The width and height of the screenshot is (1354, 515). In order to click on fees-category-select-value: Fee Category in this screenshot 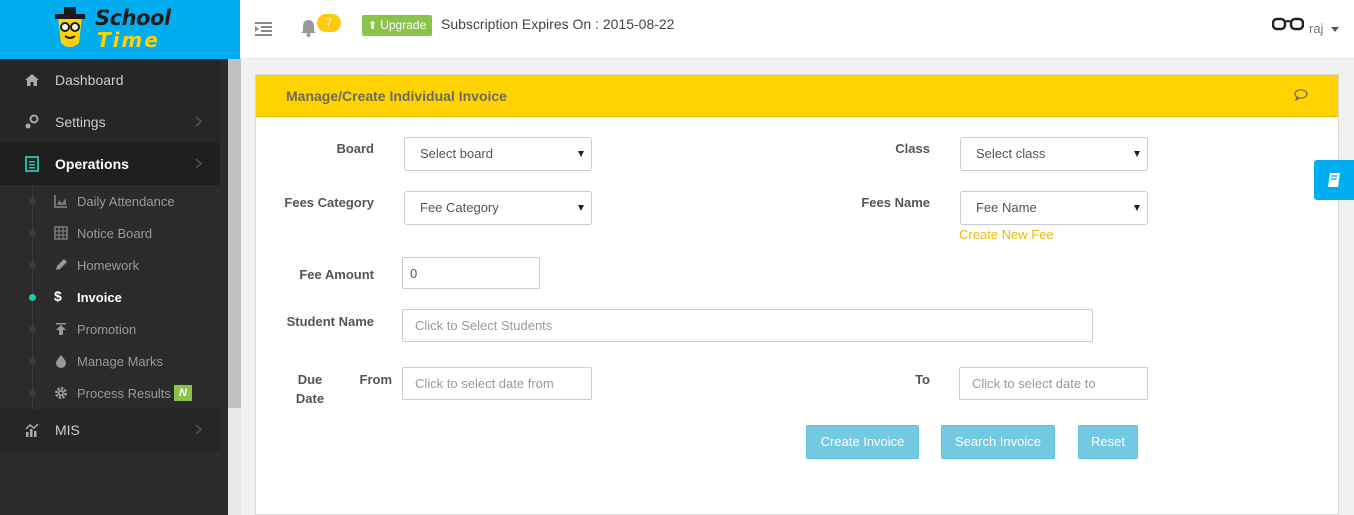, I will do `click(459, 207)`.